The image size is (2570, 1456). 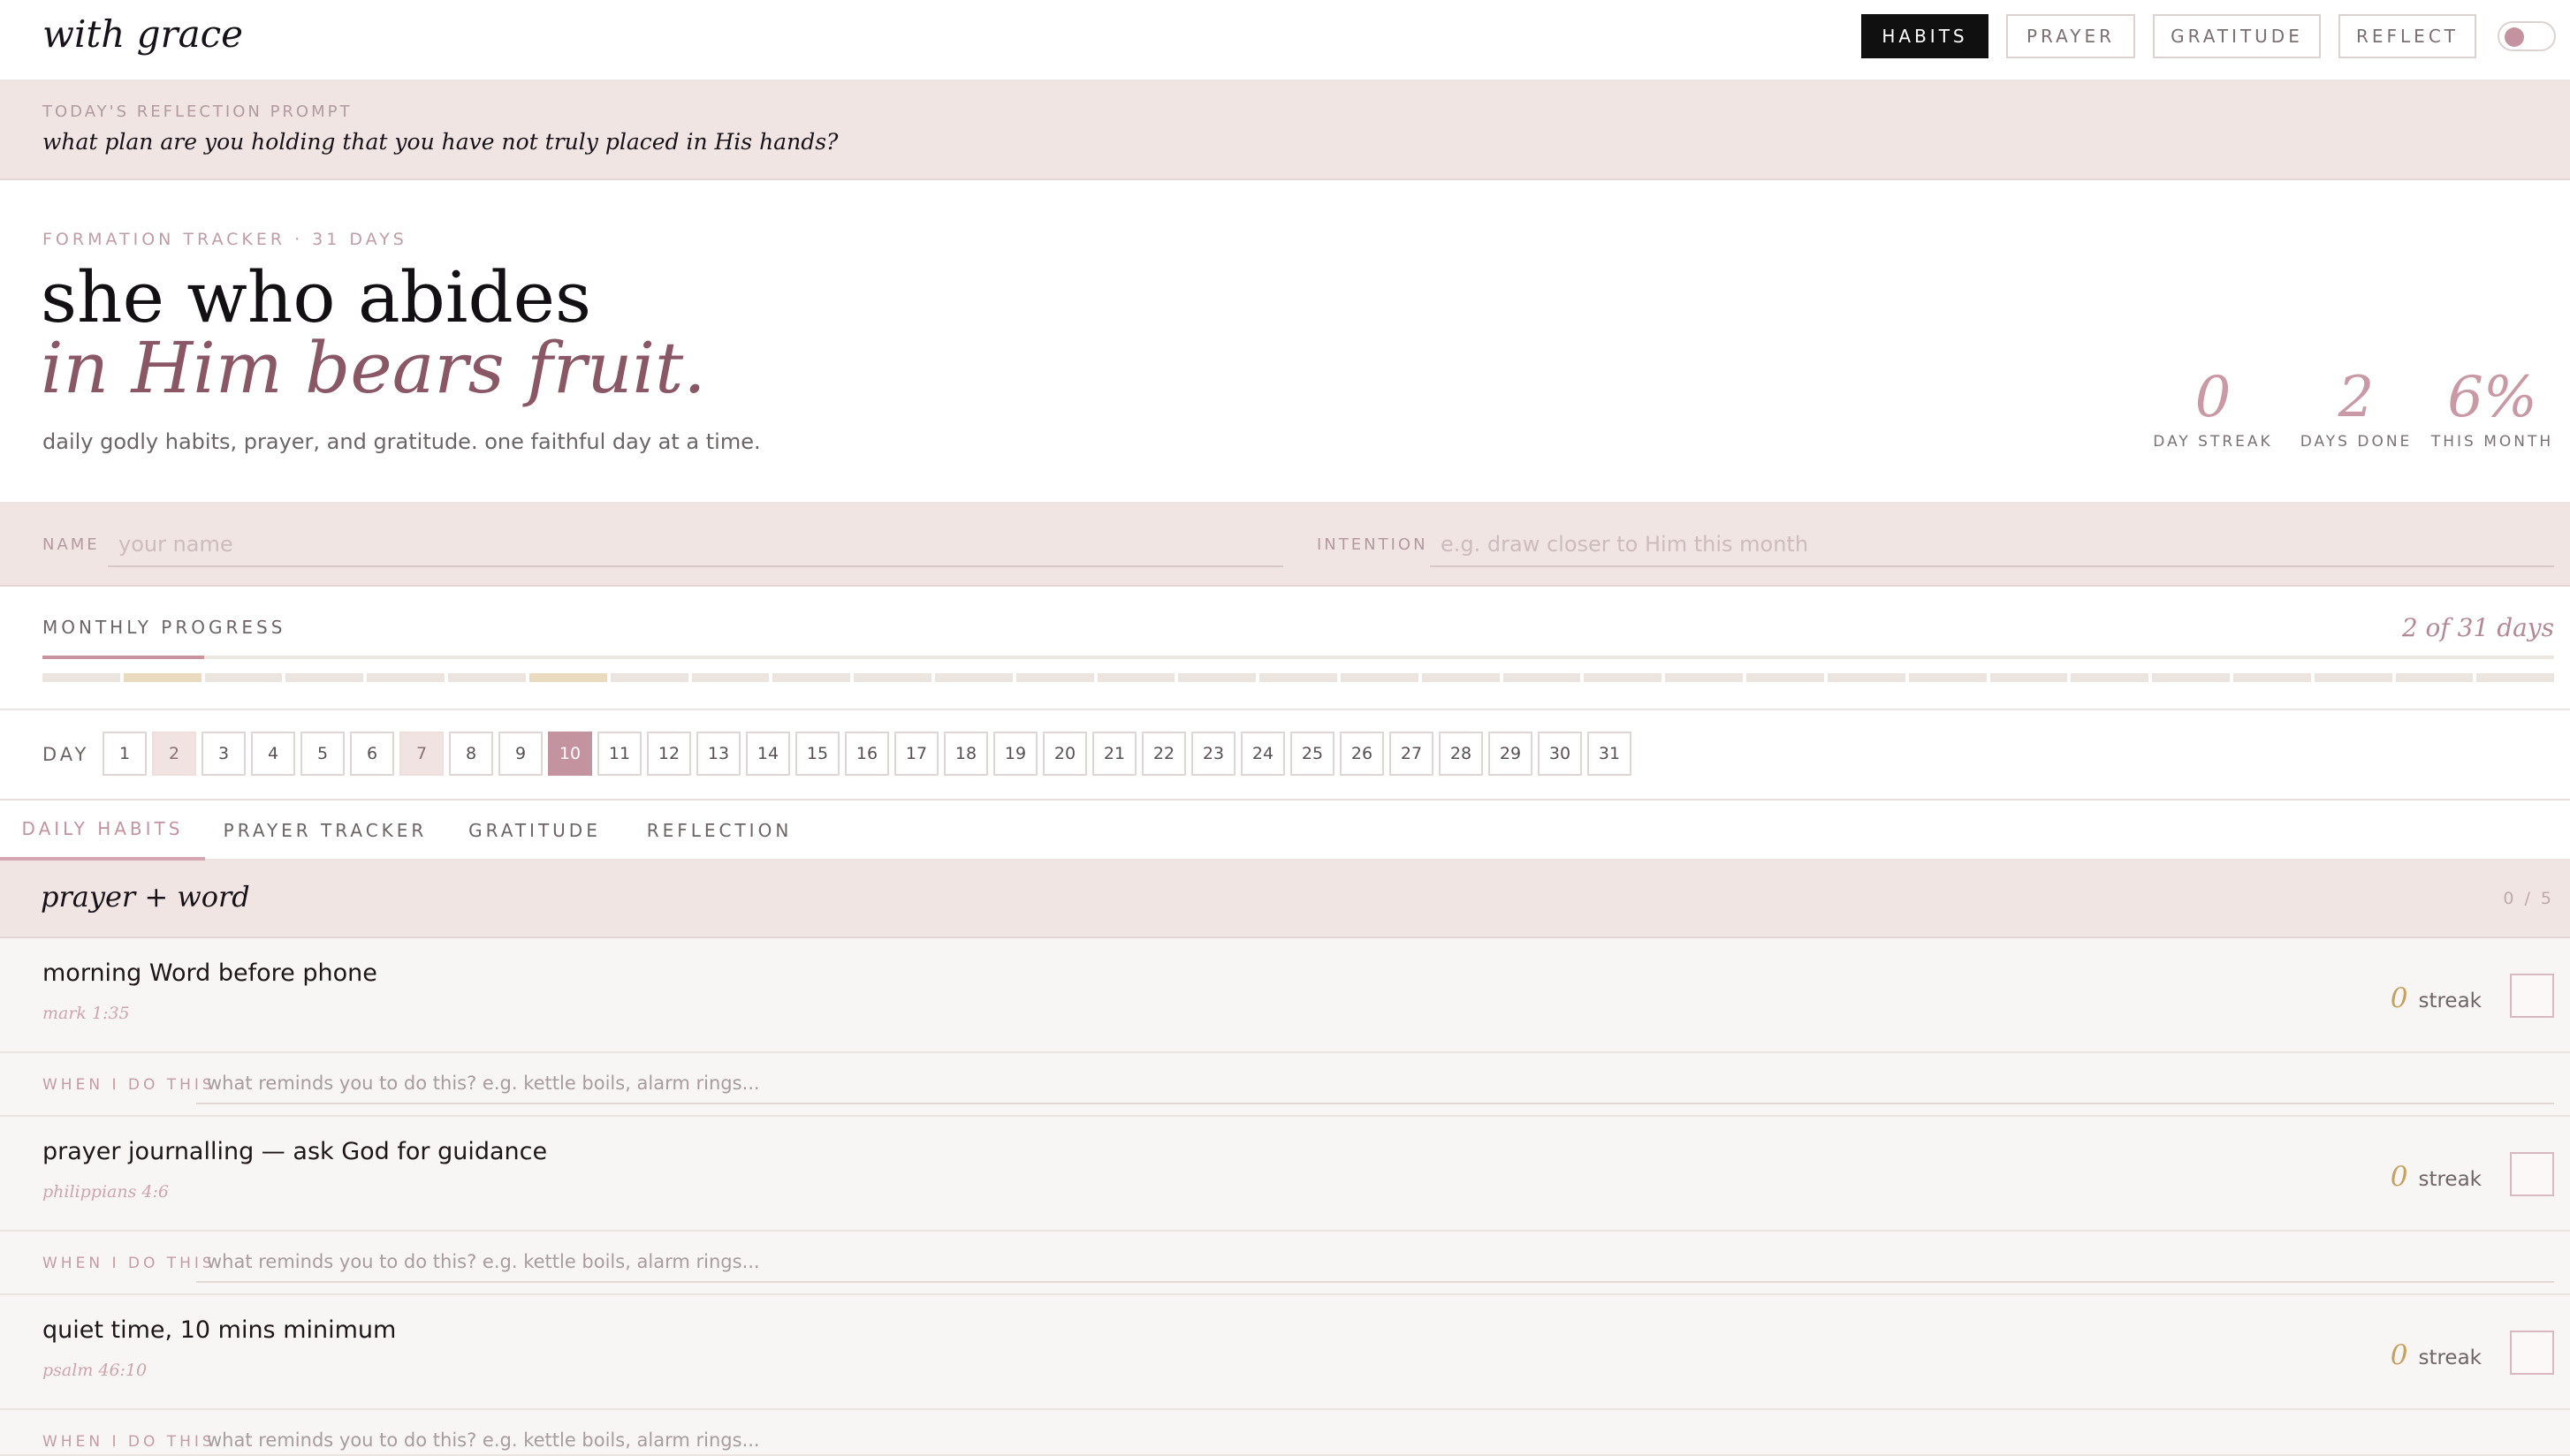 I want to click on day-selector-label: DAY, so click(x=66, y=754).